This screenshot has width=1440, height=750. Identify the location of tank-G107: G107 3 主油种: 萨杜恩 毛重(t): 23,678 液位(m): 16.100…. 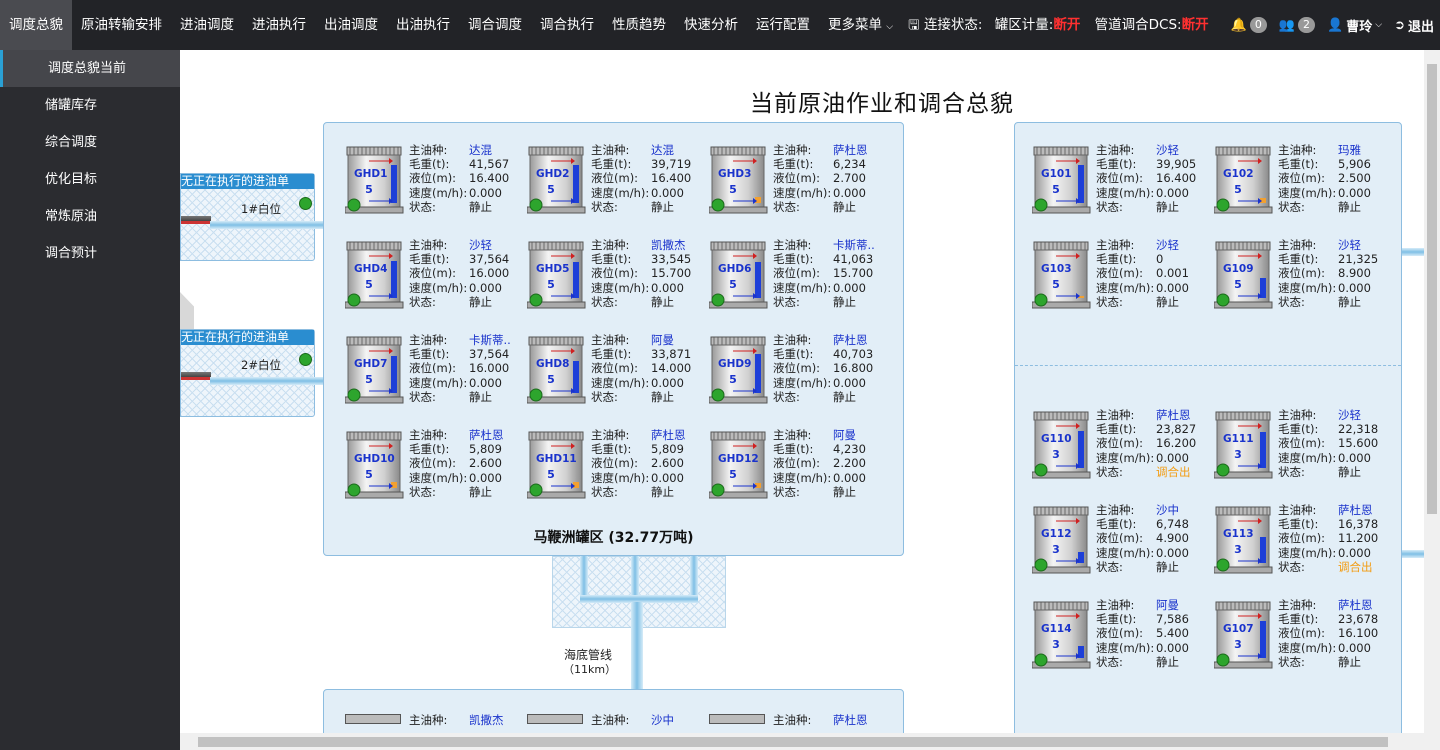
(1313, 635).